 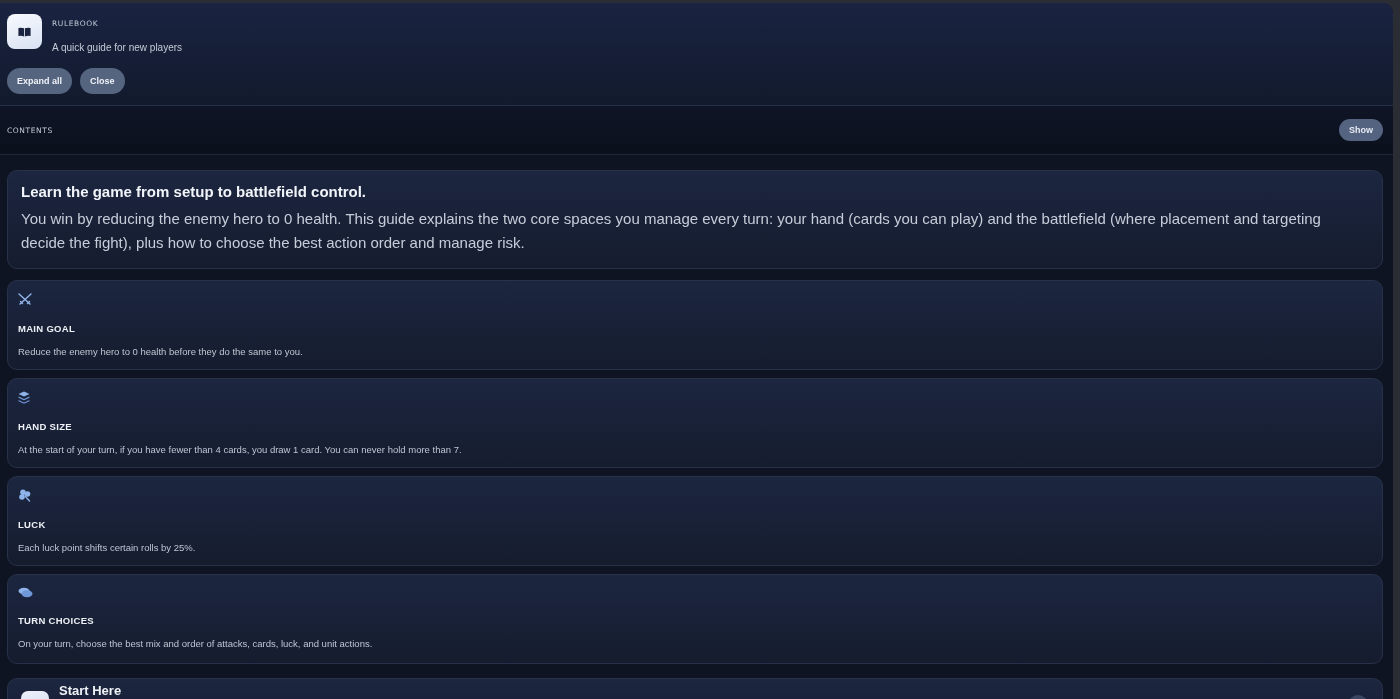 I want to click on subtitle: A quick guide for new players, so click(x=117, y=48).